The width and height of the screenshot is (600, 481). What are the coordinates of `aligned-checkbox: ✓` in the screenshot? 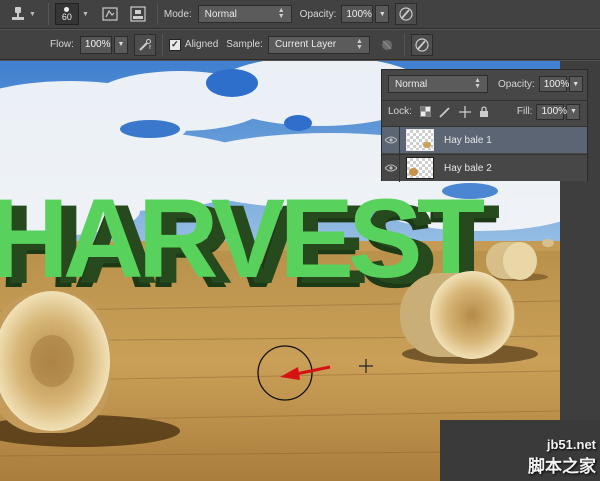 It's located at (174, 44).